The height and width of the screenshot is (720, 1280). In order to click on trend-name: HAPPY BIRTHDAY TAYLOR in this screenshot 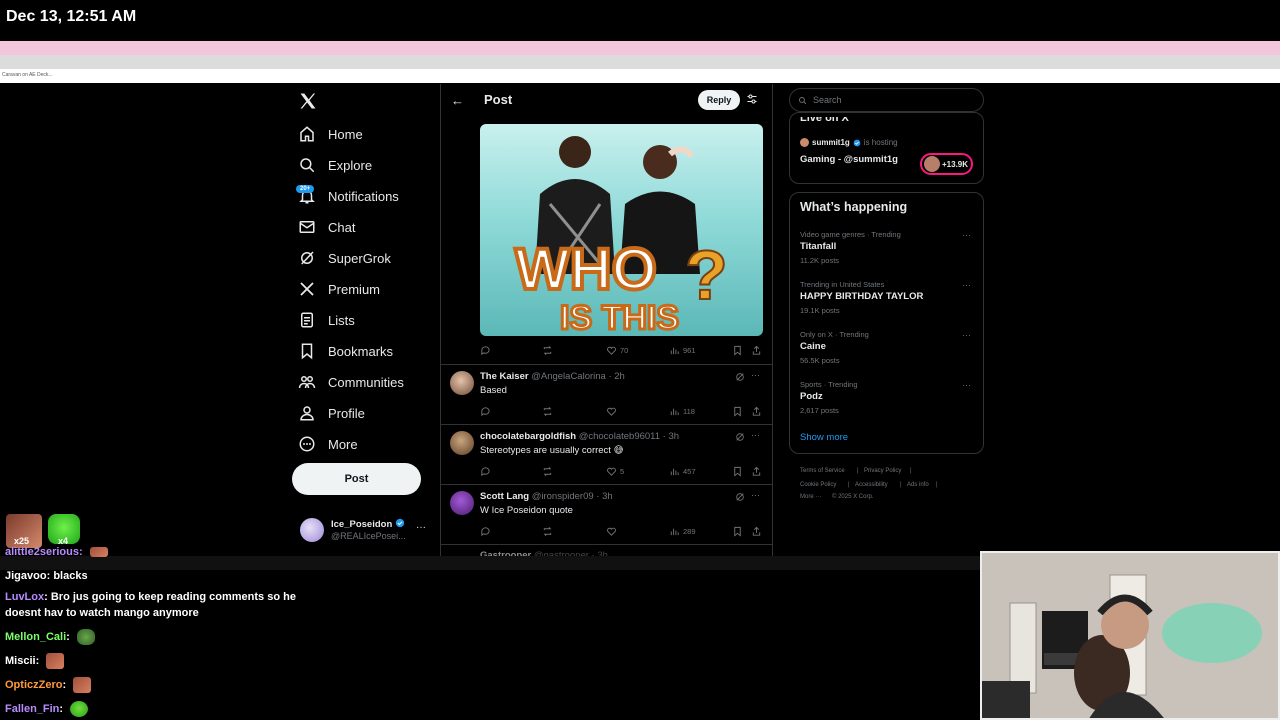, I will do `click(861, 296)`.